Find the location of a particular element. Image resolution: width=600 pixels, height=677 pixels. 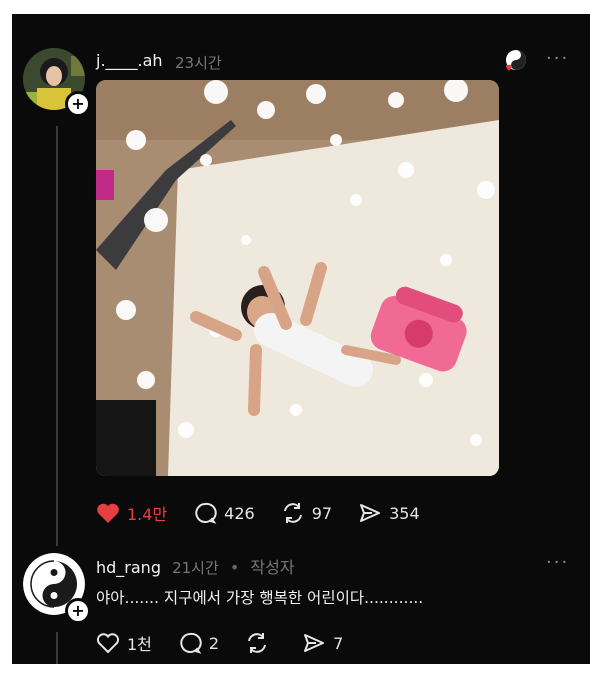

thread-line is located at coordinates (57, 336).